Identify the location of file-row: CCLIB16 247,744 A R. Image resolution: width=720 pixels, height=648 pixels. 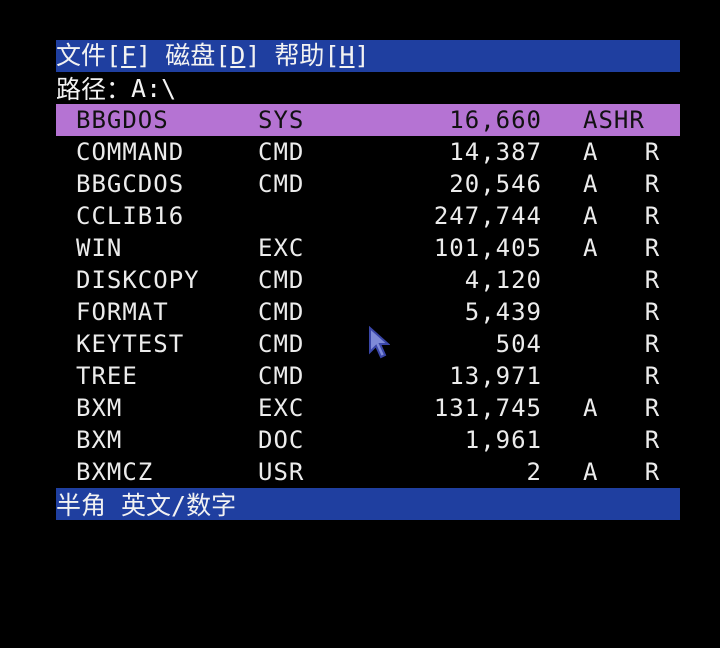
(368, 216).